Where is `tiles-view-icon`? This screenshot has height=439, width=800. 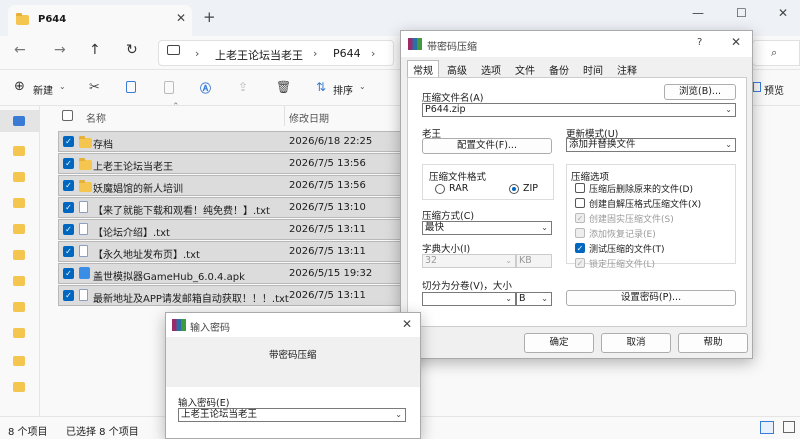
tiles-view-icon is located at coordinates (789, 427).